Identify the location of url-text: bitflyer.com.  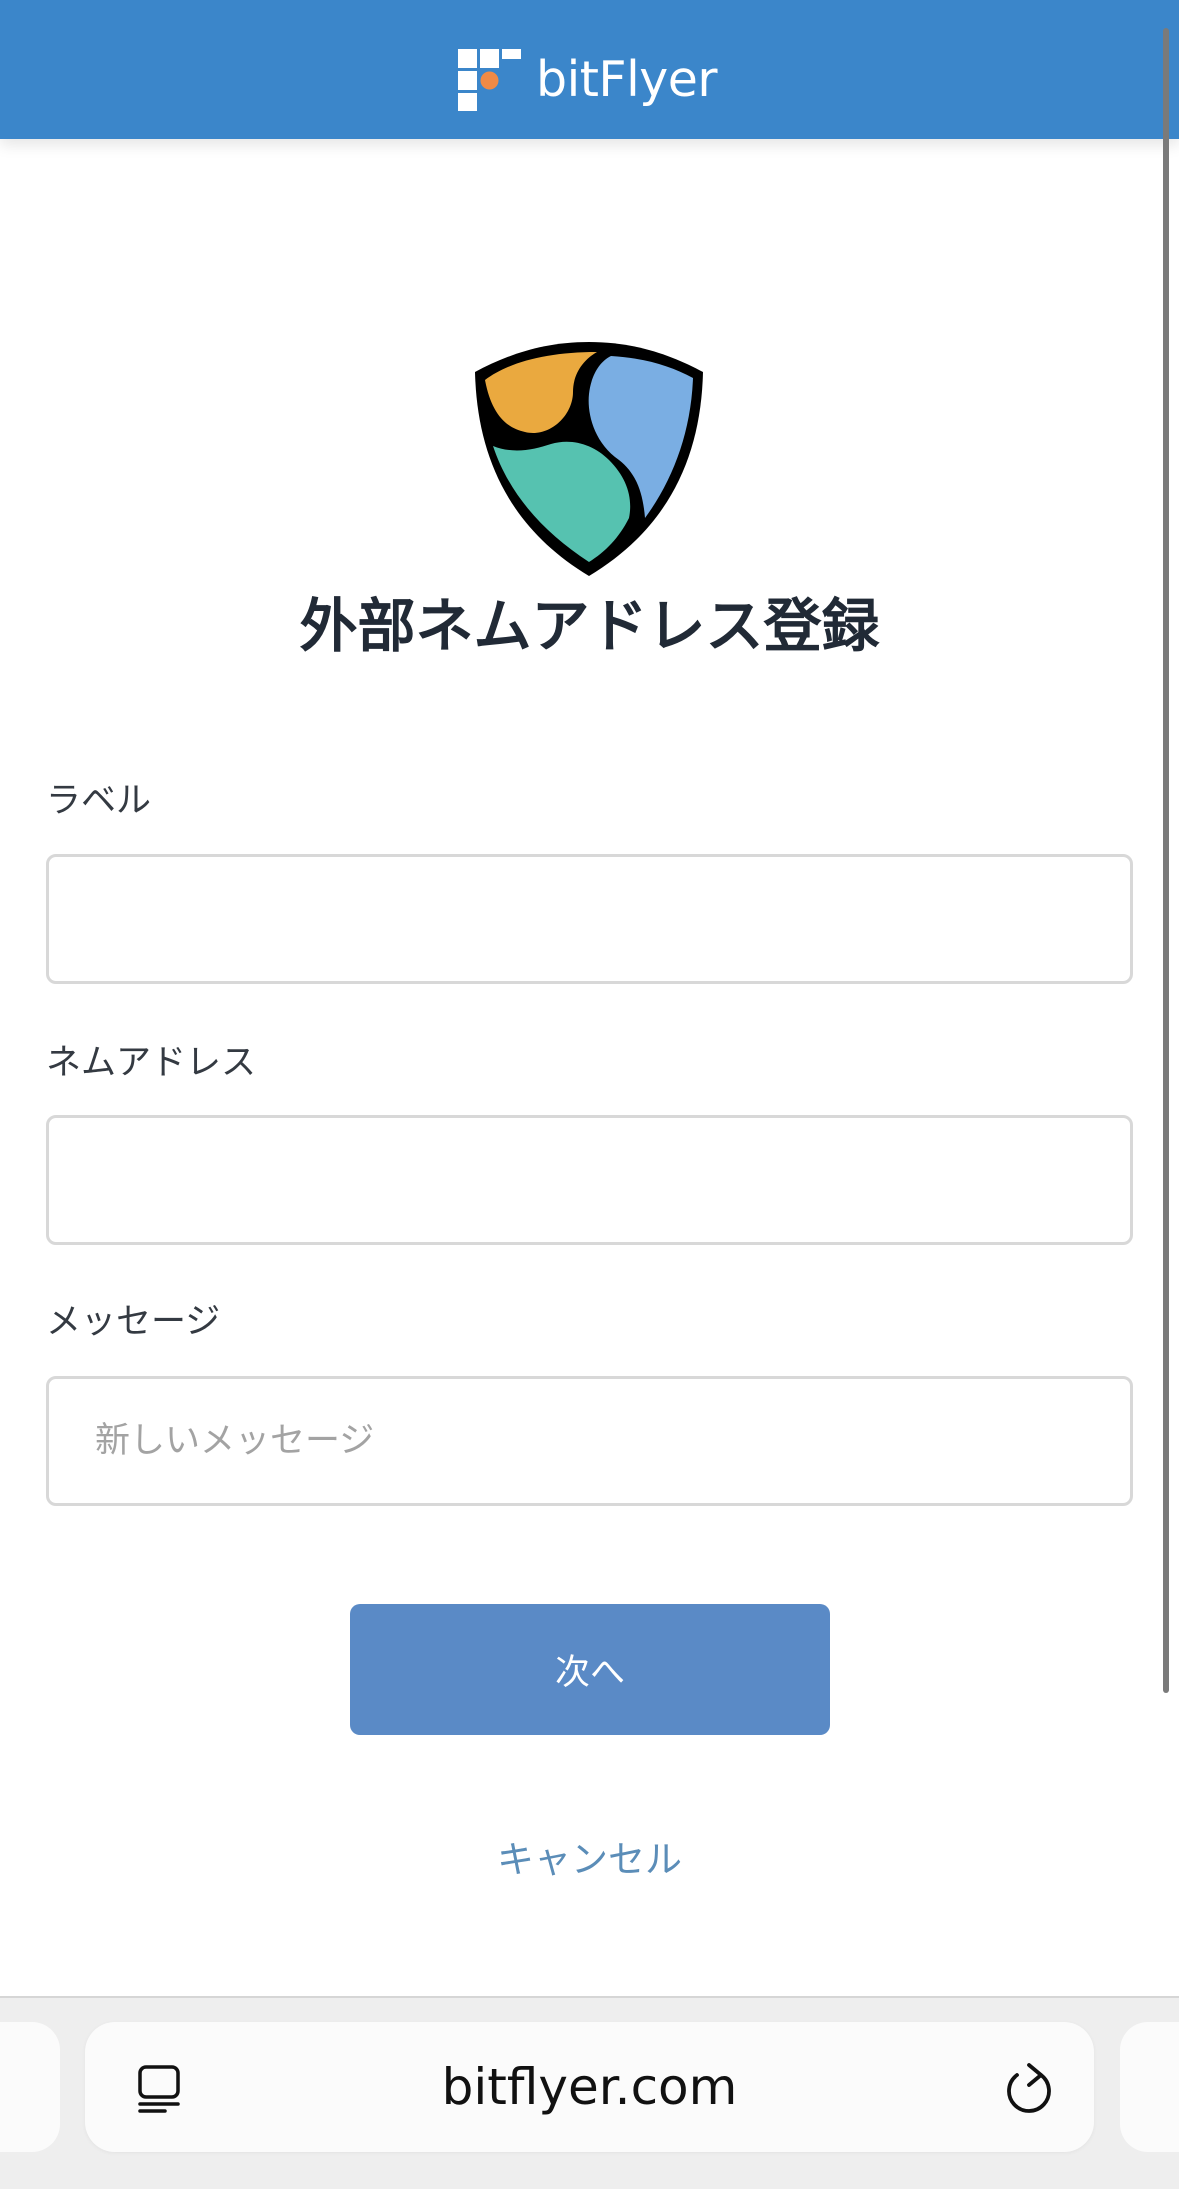
(589, 2087).